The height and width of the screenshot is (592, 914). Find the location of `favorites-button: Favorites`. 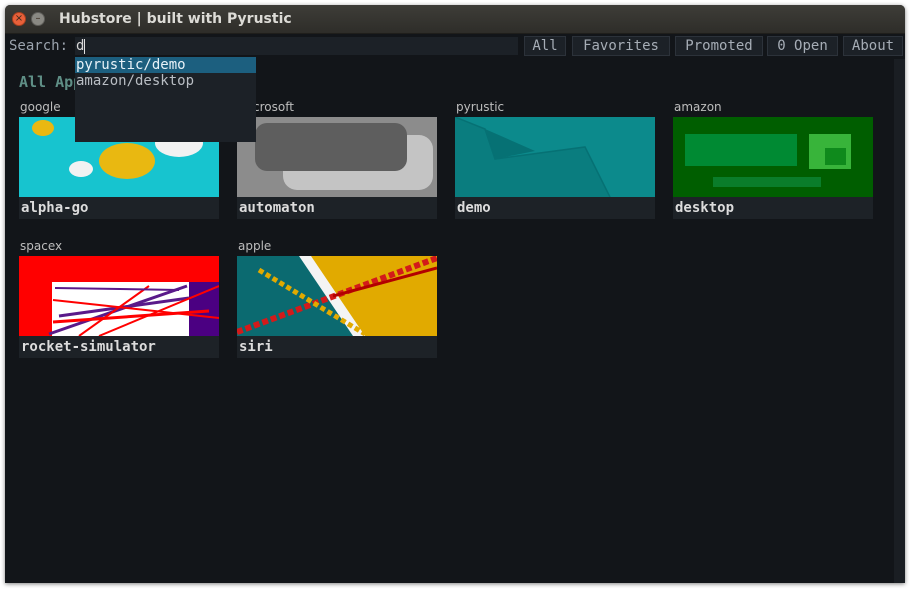

favorites-button: Favorites is located at coordinates (621, 46).